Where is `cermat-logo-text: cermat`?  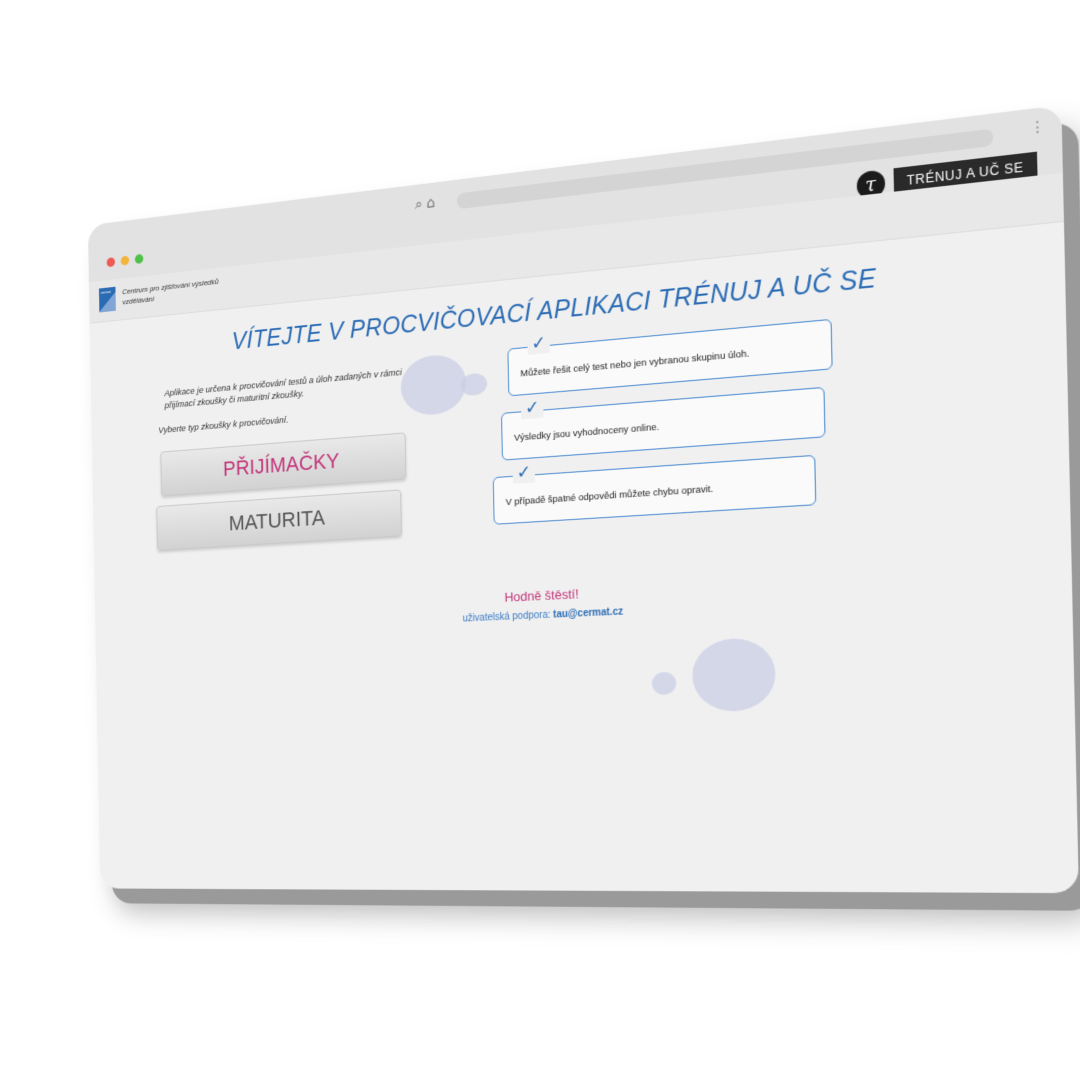 cermat-logo-text: cermat is located at coordinates (105, 292).